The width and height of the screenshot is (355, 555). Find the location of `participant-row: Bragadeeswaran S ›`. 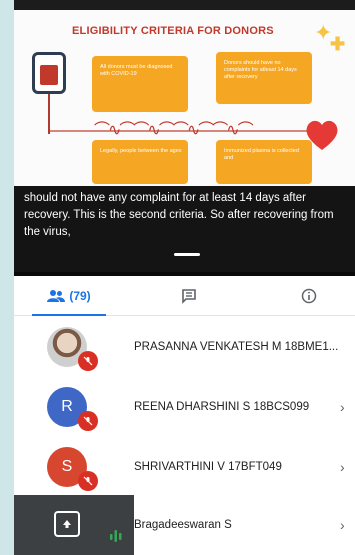

participant-row: Bragadeeswaran S › is located at coordinates (184, 525).